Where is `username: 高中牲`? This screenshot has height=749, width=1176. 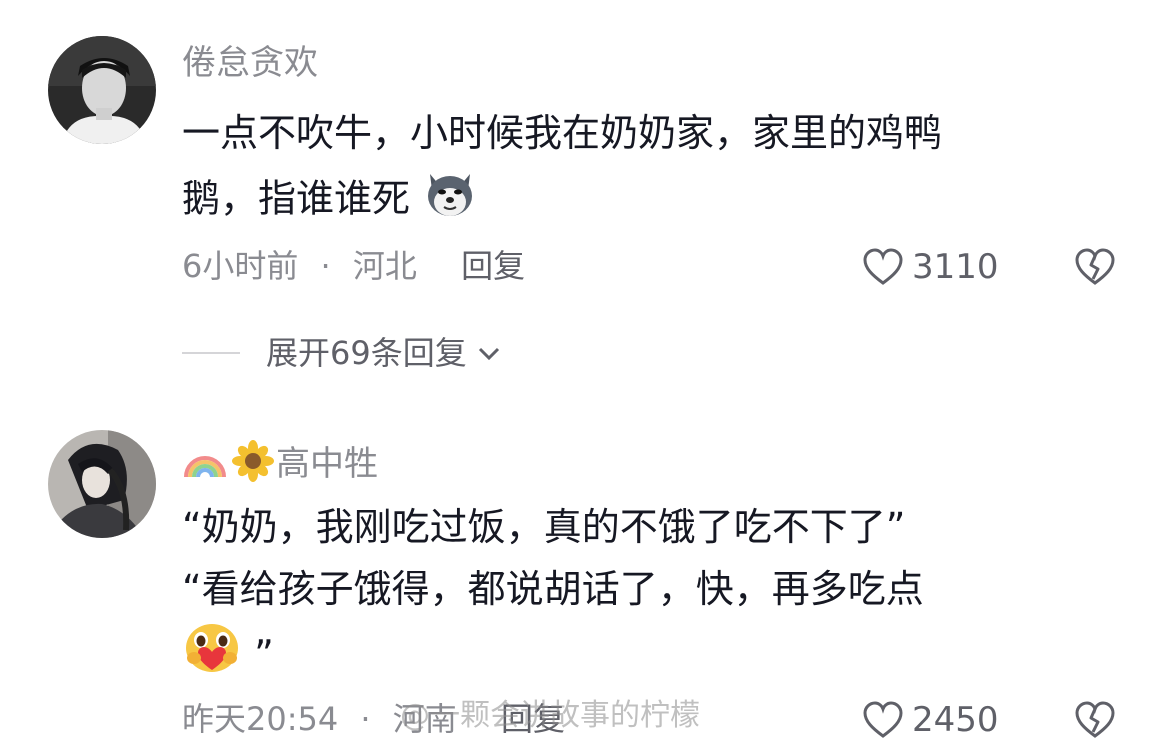 username: 高中牲 is located at coordinates (280, 464).